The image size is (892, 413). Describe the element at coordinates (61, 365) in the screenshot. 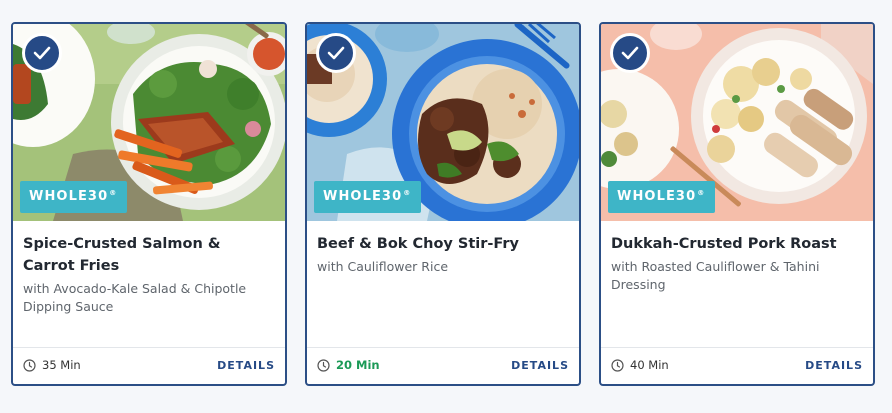

I see `cook-time-label: 35 Min` at that location.